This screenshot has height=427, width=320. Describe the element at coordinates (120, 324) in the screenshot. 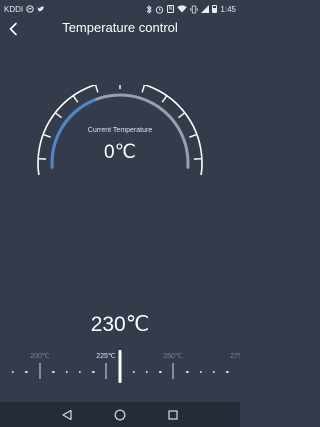

I see `setpoint-value: 230℃` at that location.